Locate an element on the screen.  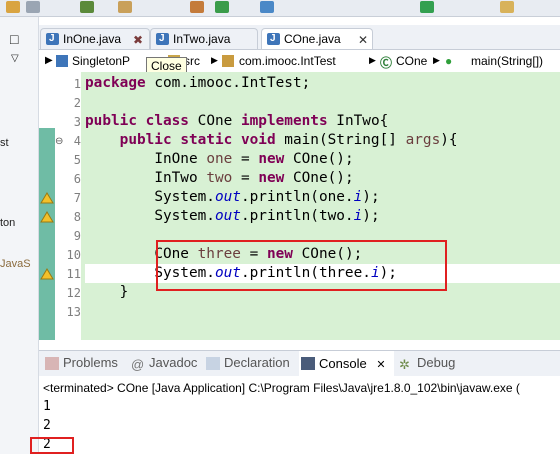
keyword: package is located at coordinates (115, 83).